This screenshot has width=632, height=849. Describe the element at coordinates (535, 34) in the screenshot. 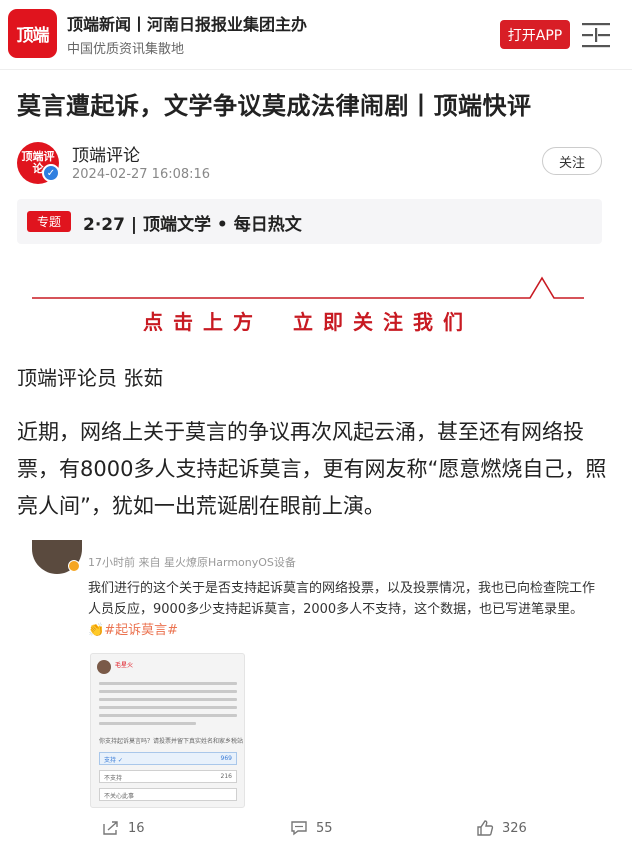

I see `open-app-button: 打开APP` at that location.